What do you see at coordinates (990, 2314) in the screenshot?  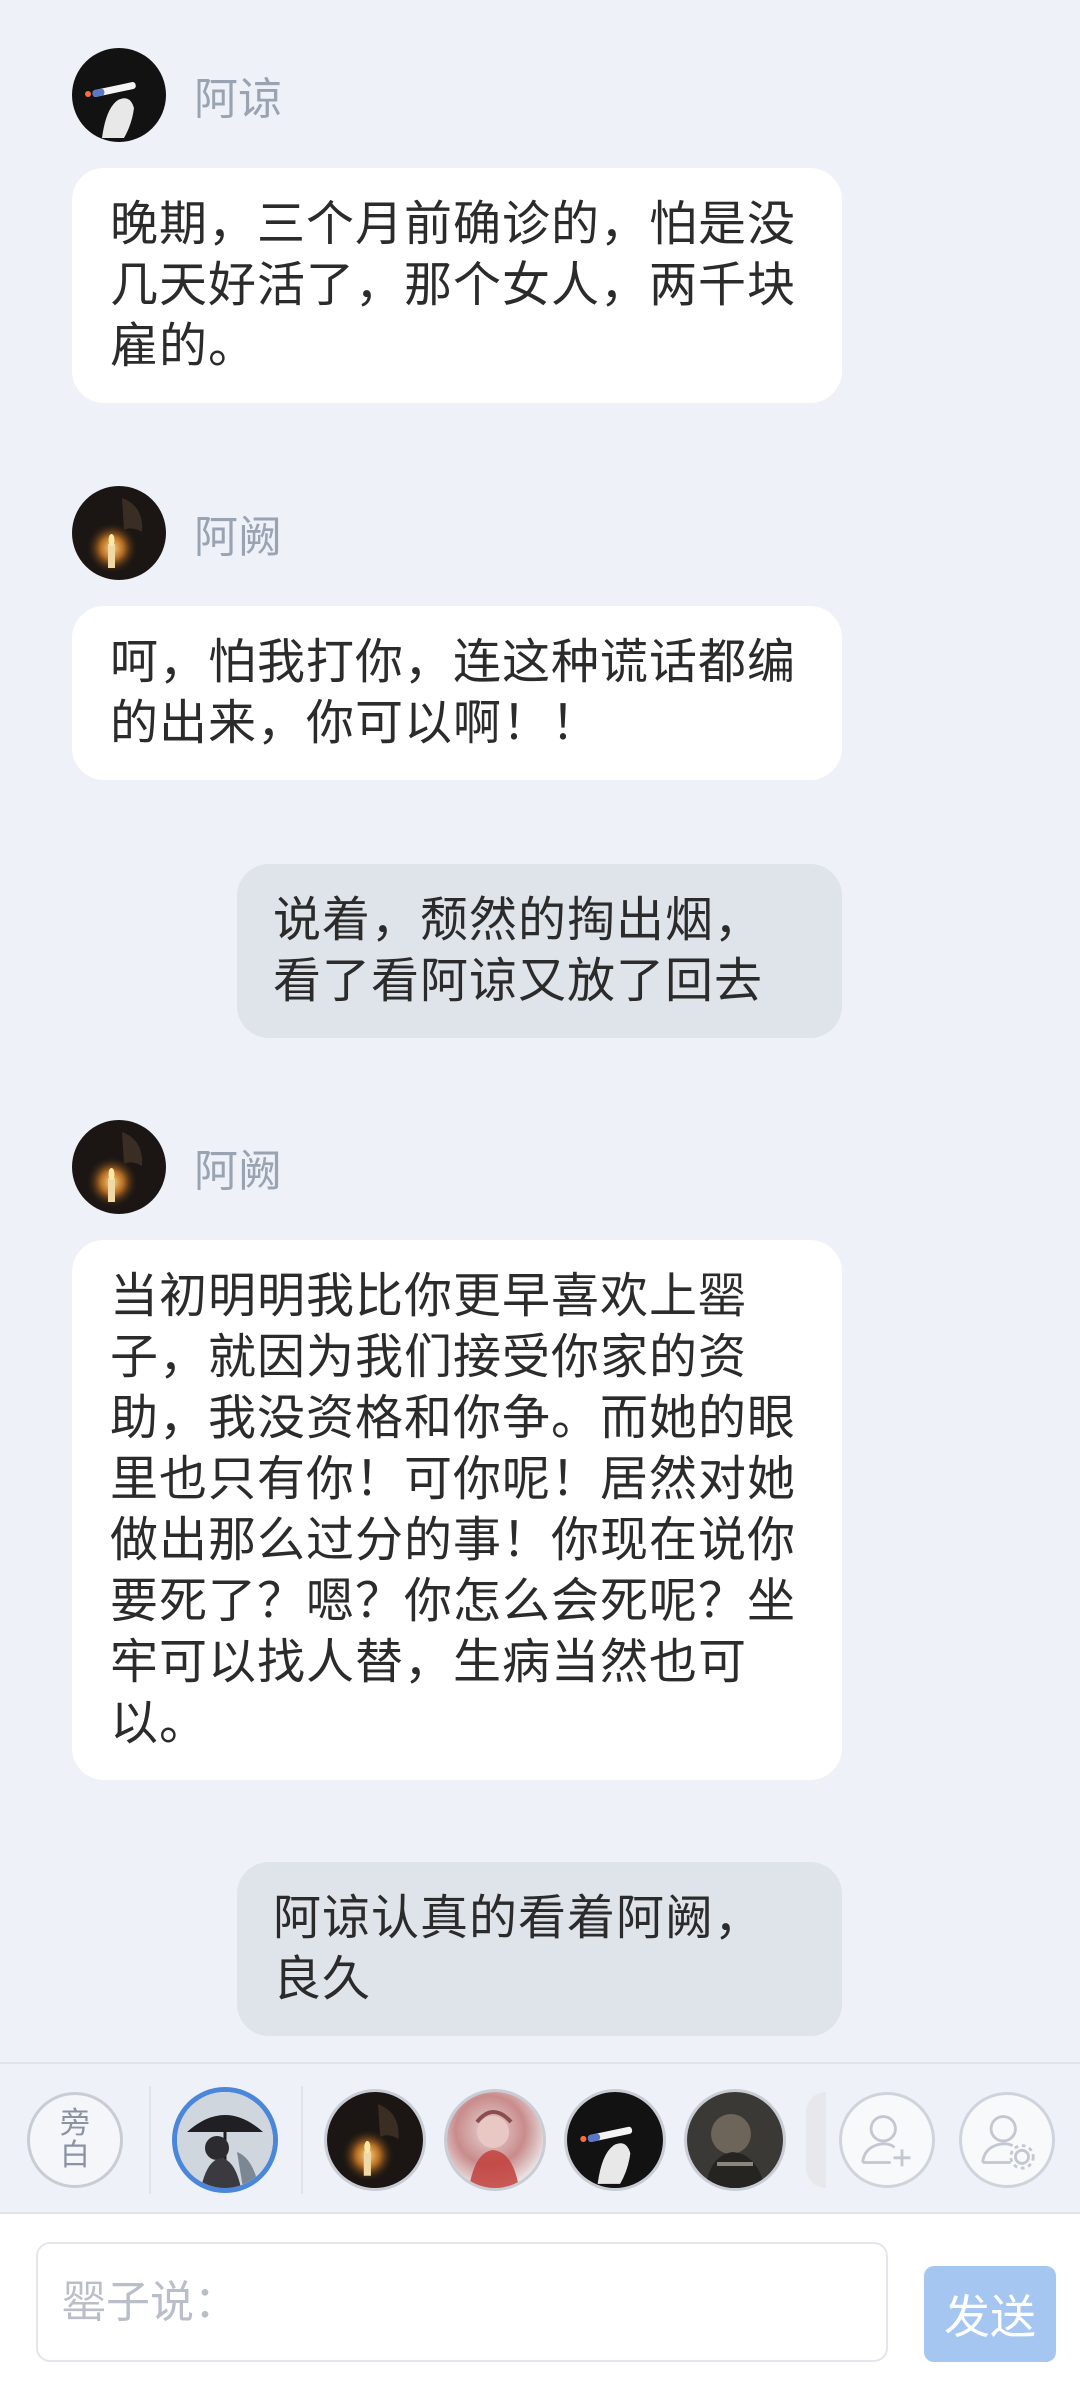 I see `send-button: 发送` at bounding box center [990, 2314].